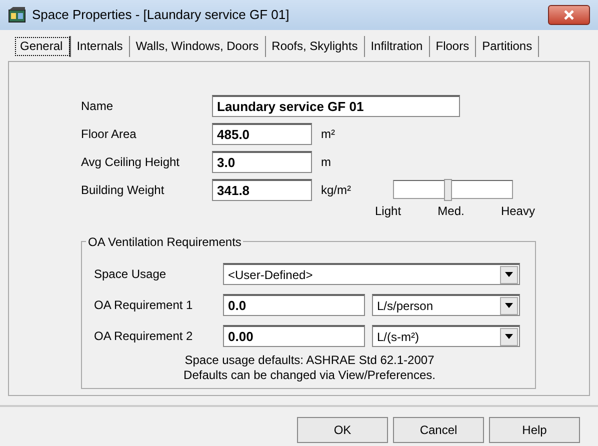 The height and width of the screenshot is (446, 598). I want to click on tab: Partitions, so click(508, 46).